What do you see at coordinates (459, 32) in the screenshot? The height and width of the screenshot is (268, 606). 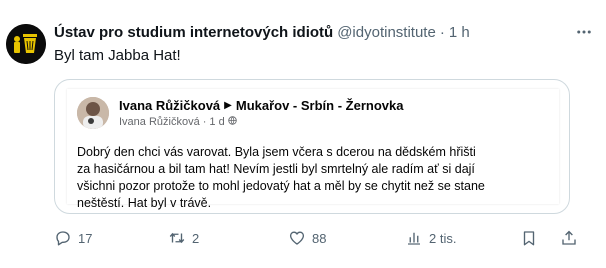 I see `timestamp: 1 h` at bounding box center [459, 32].